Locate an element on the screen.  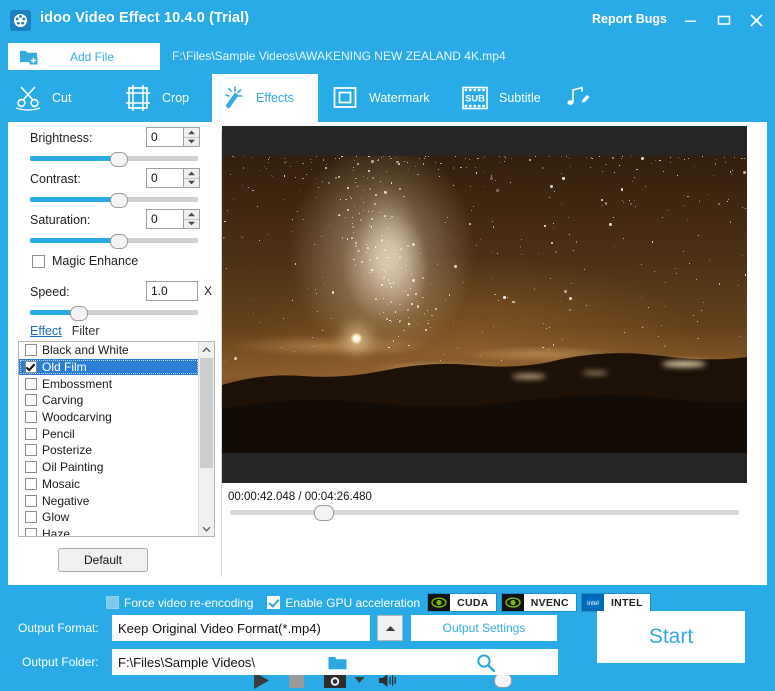
brightness-step-up is located at coordinates (191, 133).